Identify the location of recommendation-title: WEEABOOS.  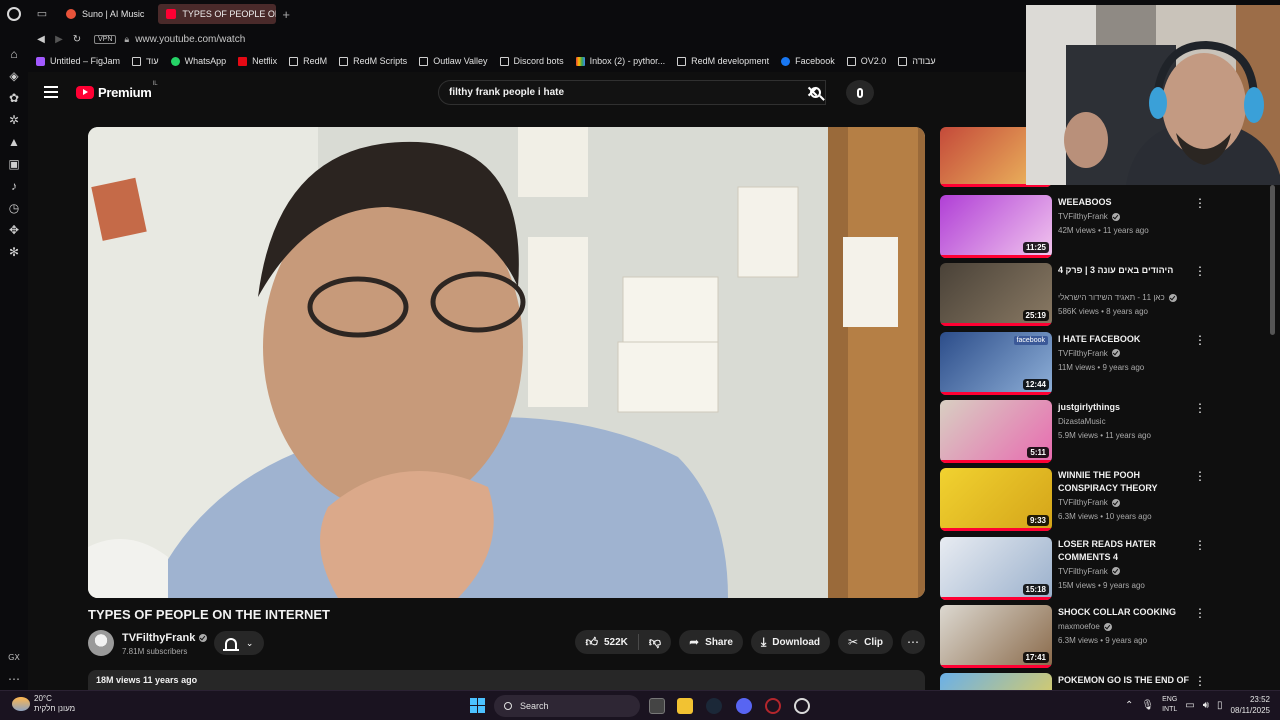
(1128, 202).